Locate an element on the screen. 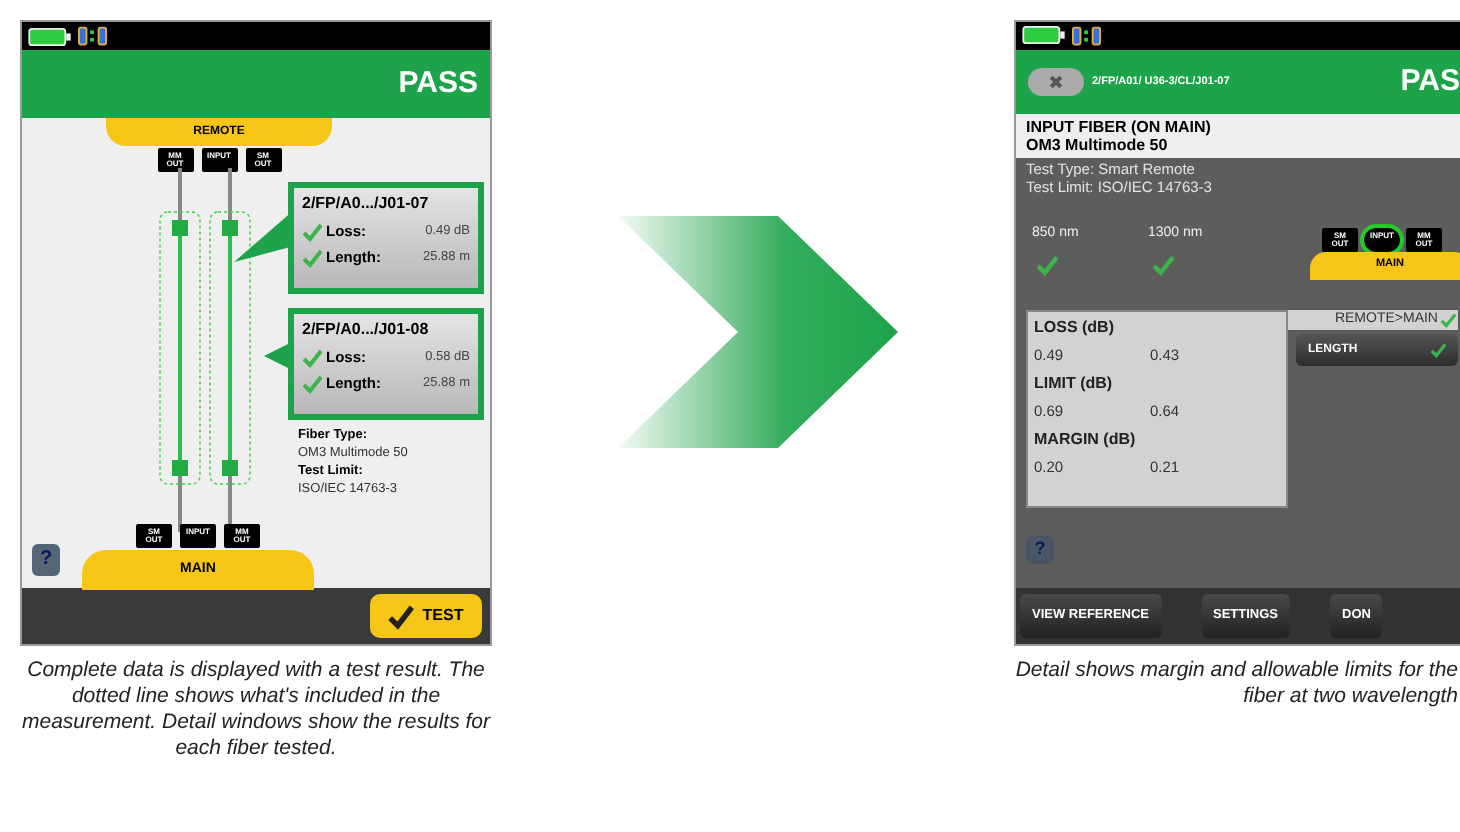 This screenshot has width=1460, height=832. close-icon is located at coordinates (1056, 81).